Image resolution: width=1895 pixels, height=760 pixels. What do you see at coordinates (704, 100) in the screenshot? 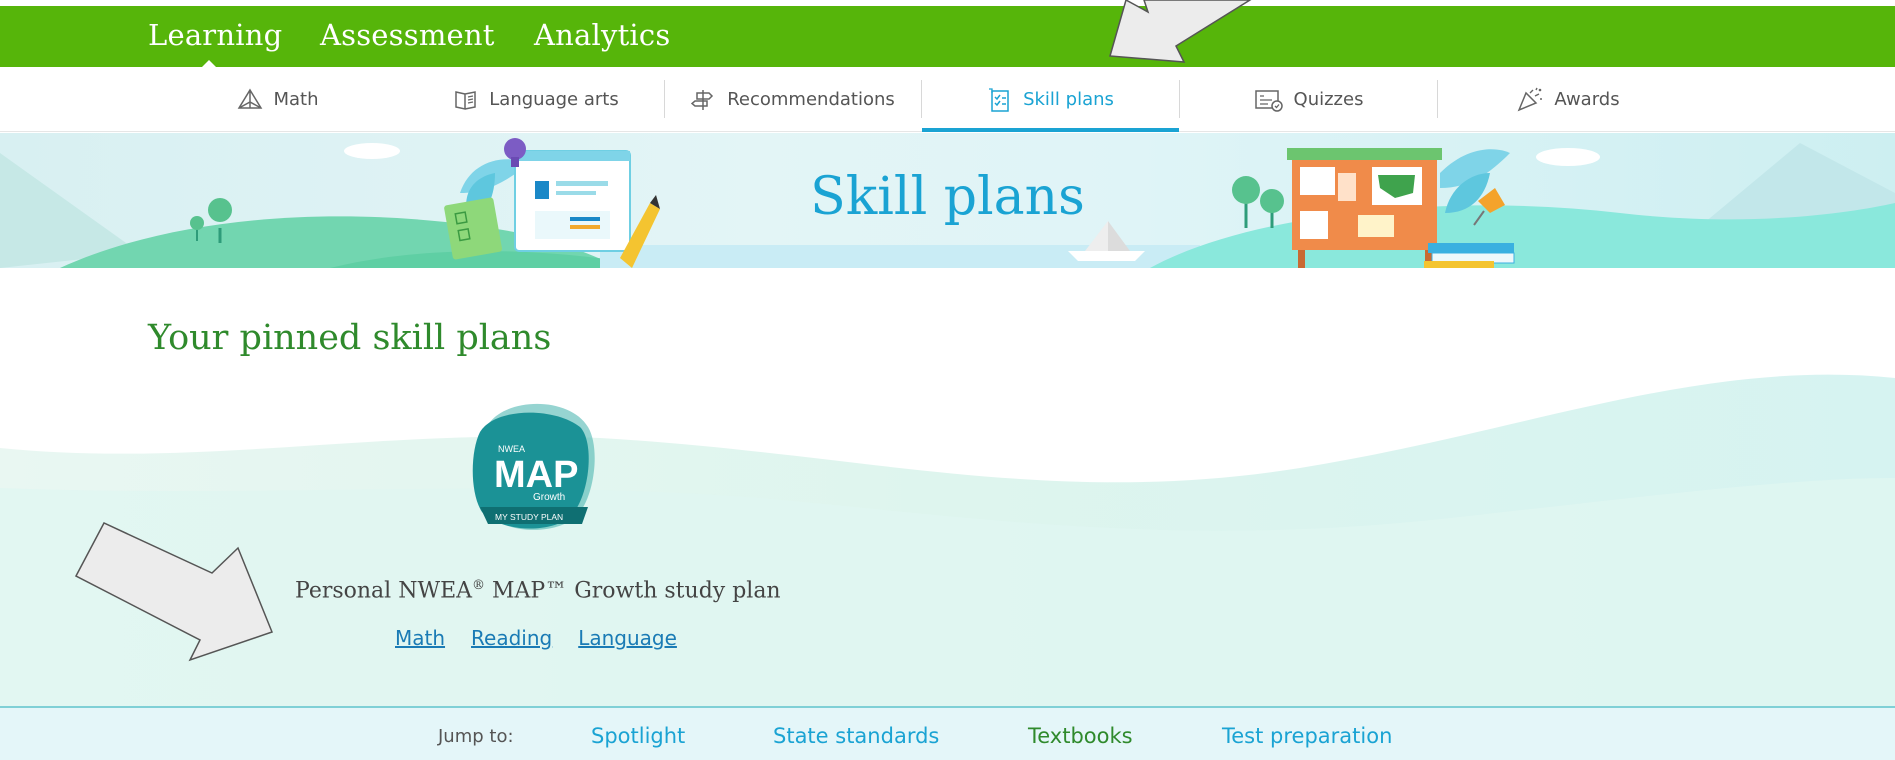
I see `signpost-icon` at bounding box center [704, 100].